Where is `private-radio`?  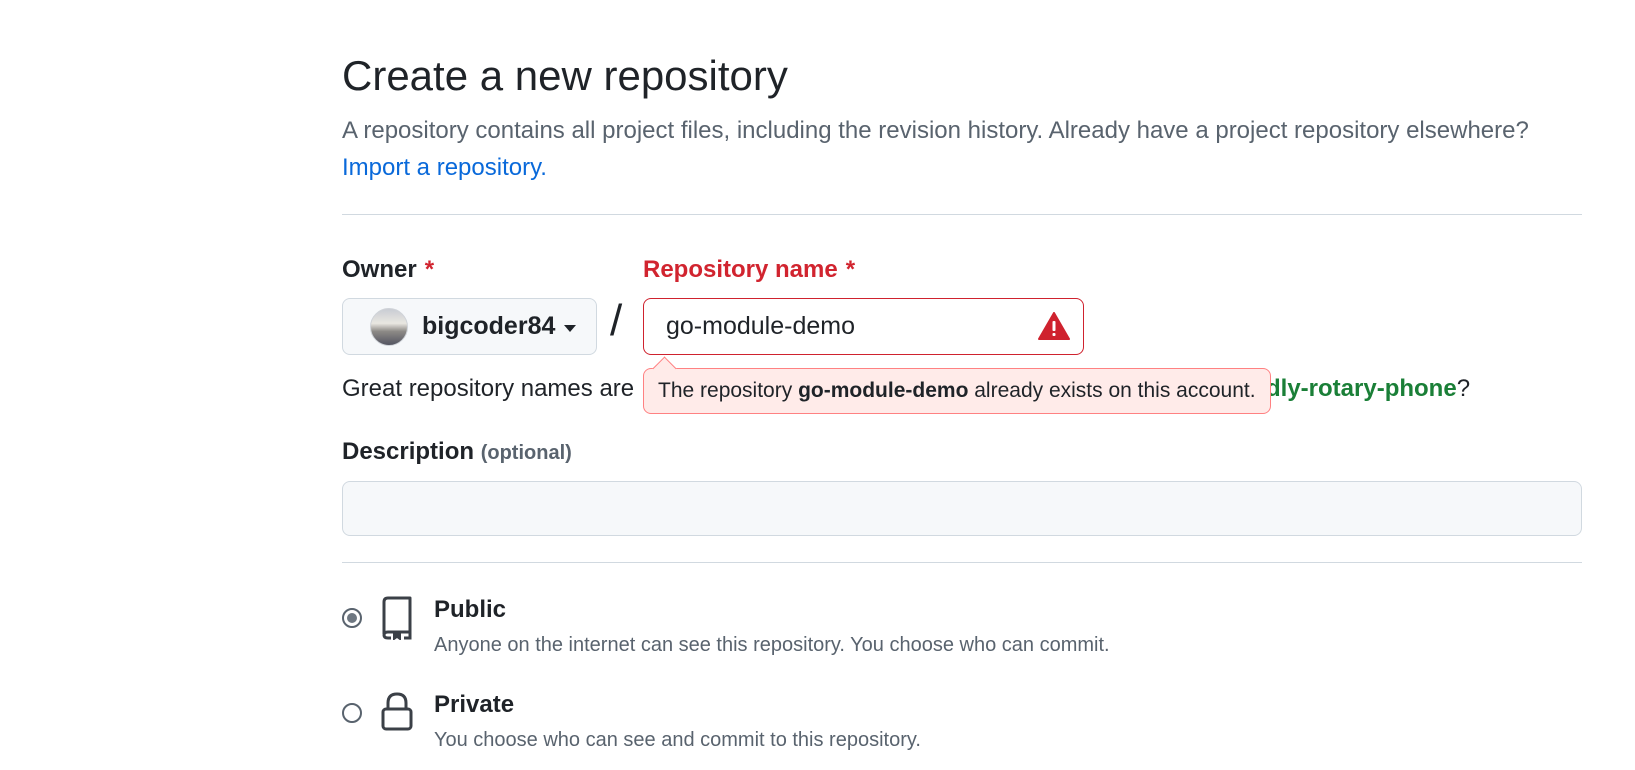 private-radio is located at coordinates (352, 713).